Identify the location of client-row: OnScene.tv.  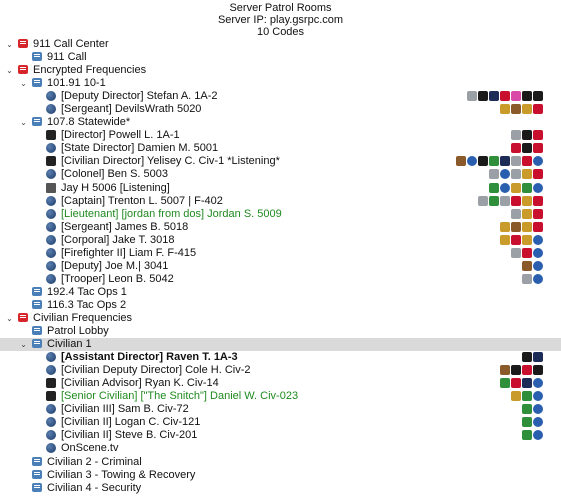
(280, 448).